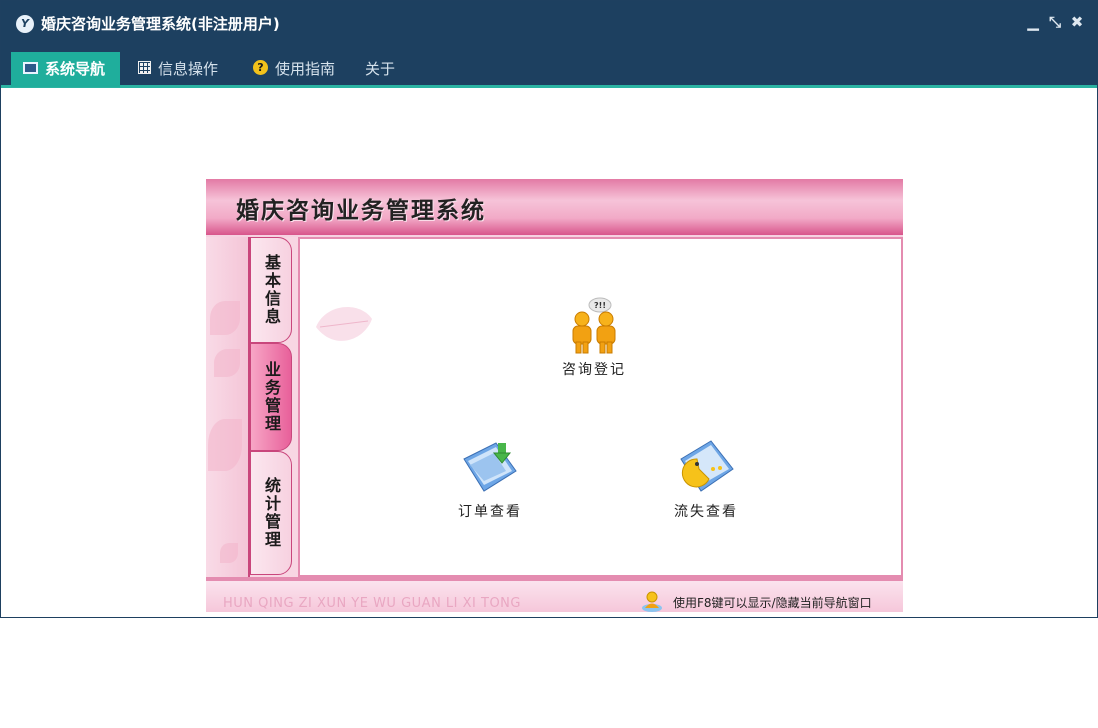 This screenshot has width=1098, height=728. Describe the element at coordinates (554, 207) in the screenshot. I see `panel-header: 婚庆咨询业务管理系统` at that location.